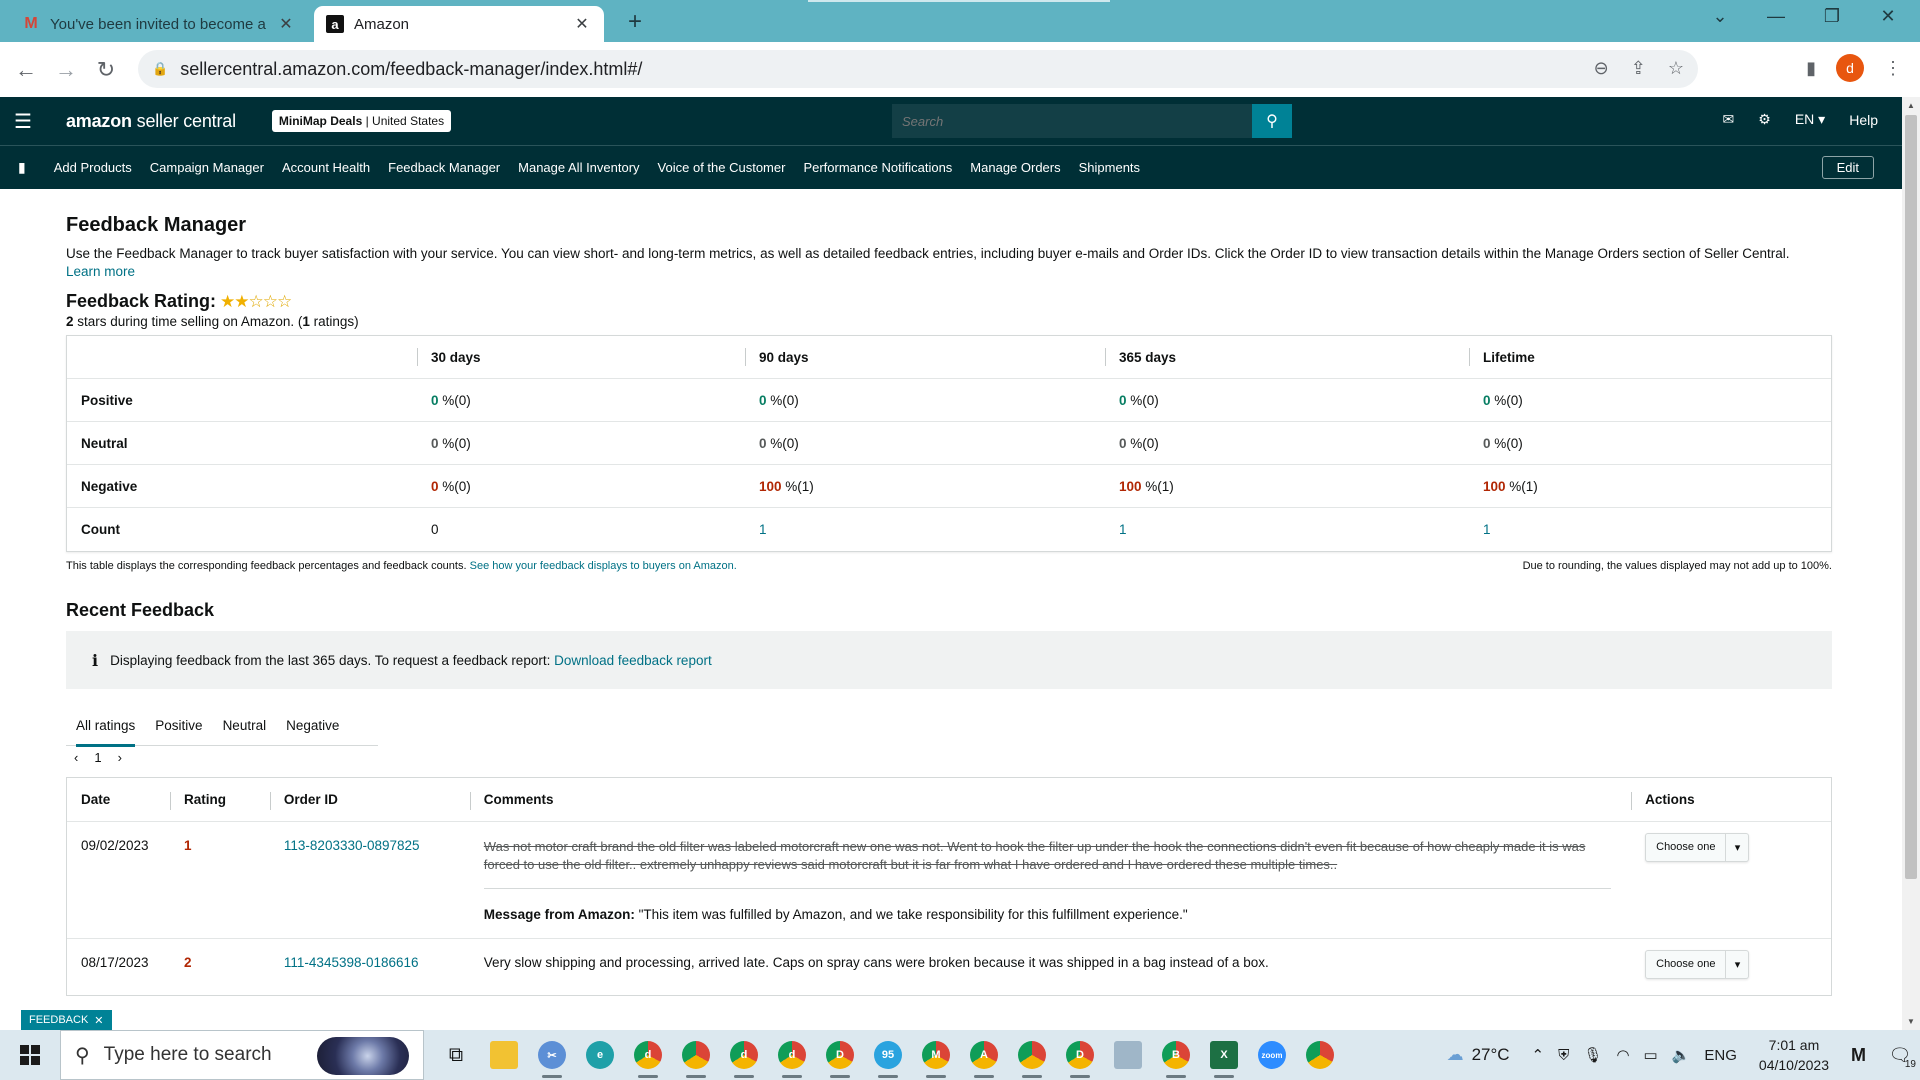 This screenshot has width=1920, height=1080. Describe the element at coordinates (120, 757) in the screenshot. I see `chevron-right-icon: ›` at that location.